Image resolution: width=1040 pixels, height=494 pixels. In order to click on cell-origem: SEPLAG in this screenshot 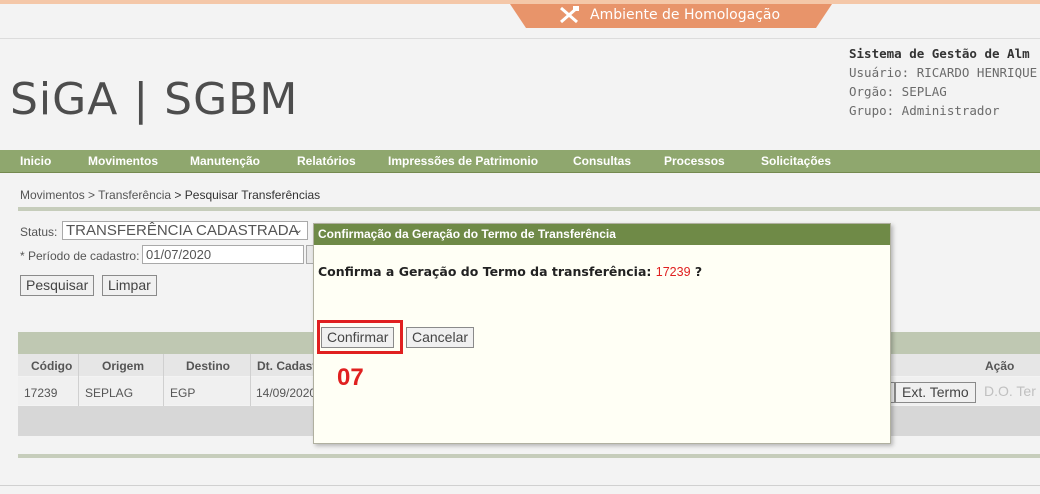, I will do `click(109, 393)`.